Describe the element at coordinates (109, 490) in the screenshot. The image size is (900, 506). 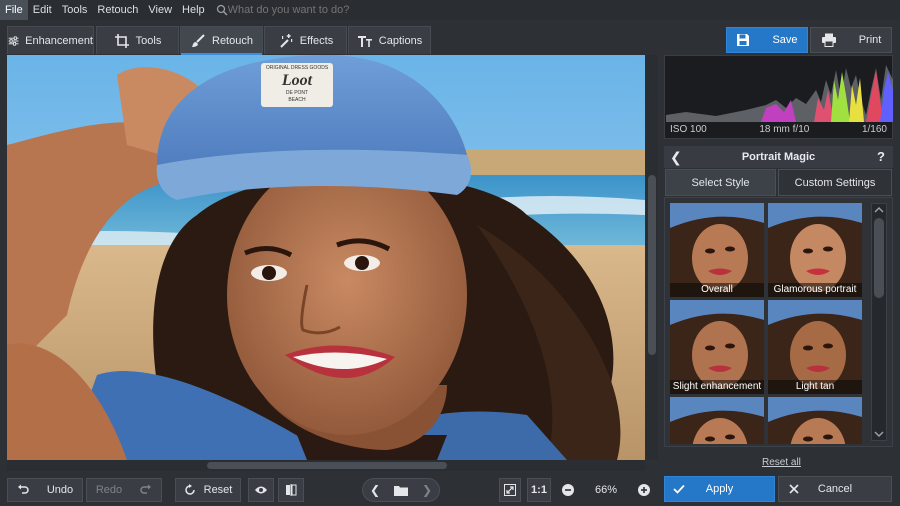
I see `redo-label: Redo` at that location.